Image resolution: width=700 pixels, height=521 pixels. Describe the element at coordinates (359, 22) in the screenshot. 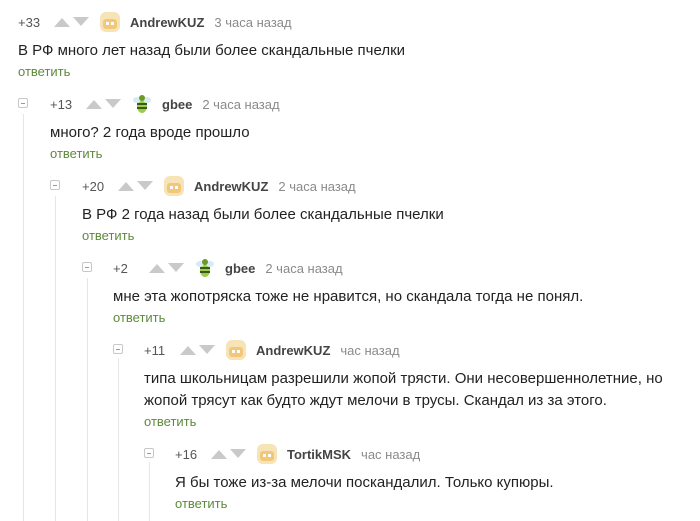

I see `comment-header: +33 AndrewKUZ 3 часа назад` at that location.